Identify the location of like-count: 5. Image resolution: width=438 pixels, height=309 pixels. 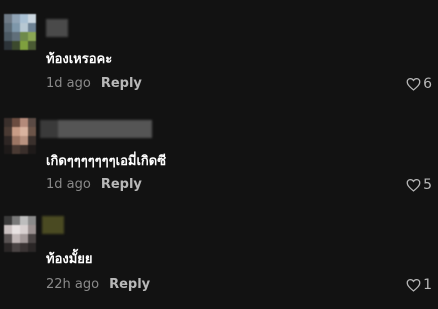
(427, 185).